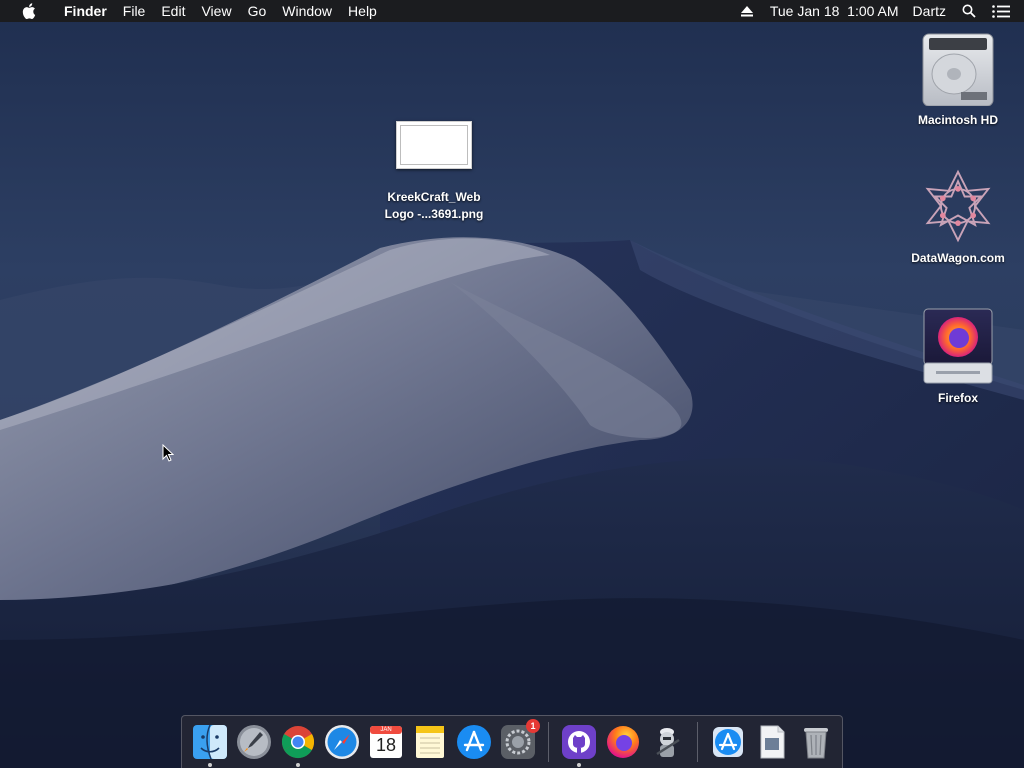 Image resolution: width=1024 pixels, height=768 pixels. I want to click on dock: JAN 18 1, so click(512, 741).